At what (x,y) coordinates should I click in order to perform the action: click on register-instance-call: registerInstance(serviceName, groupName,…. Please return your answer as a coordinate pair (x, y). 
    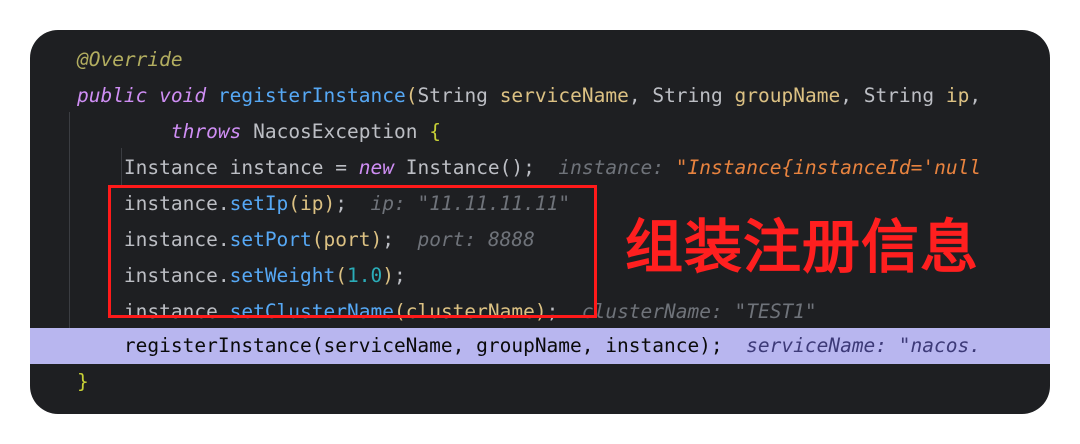
    Looking at the image, I should click on (423, 345).